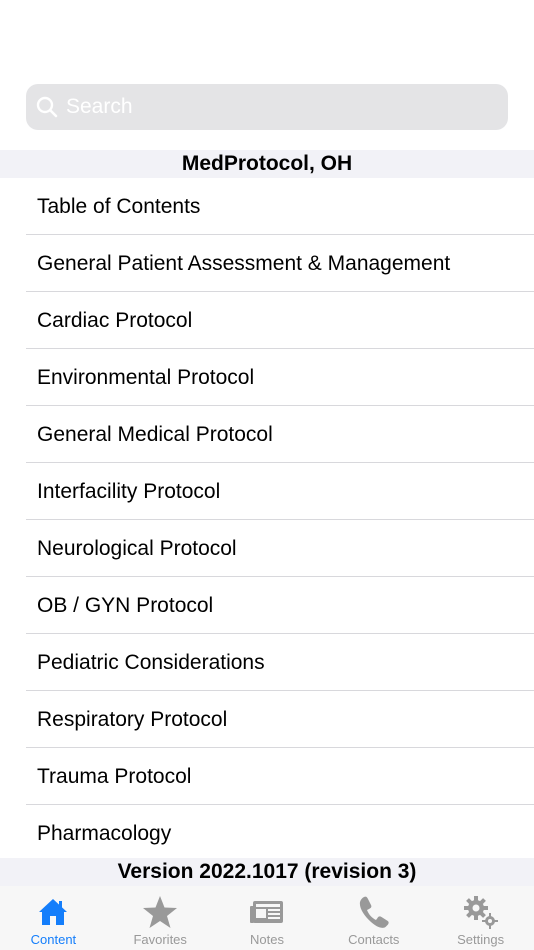  What do you see at coordinates (267, 719) in the screenshot?
I see `list-item-respiratory-protocol: Respiratory Protocol` at bounding box center [267, 719].